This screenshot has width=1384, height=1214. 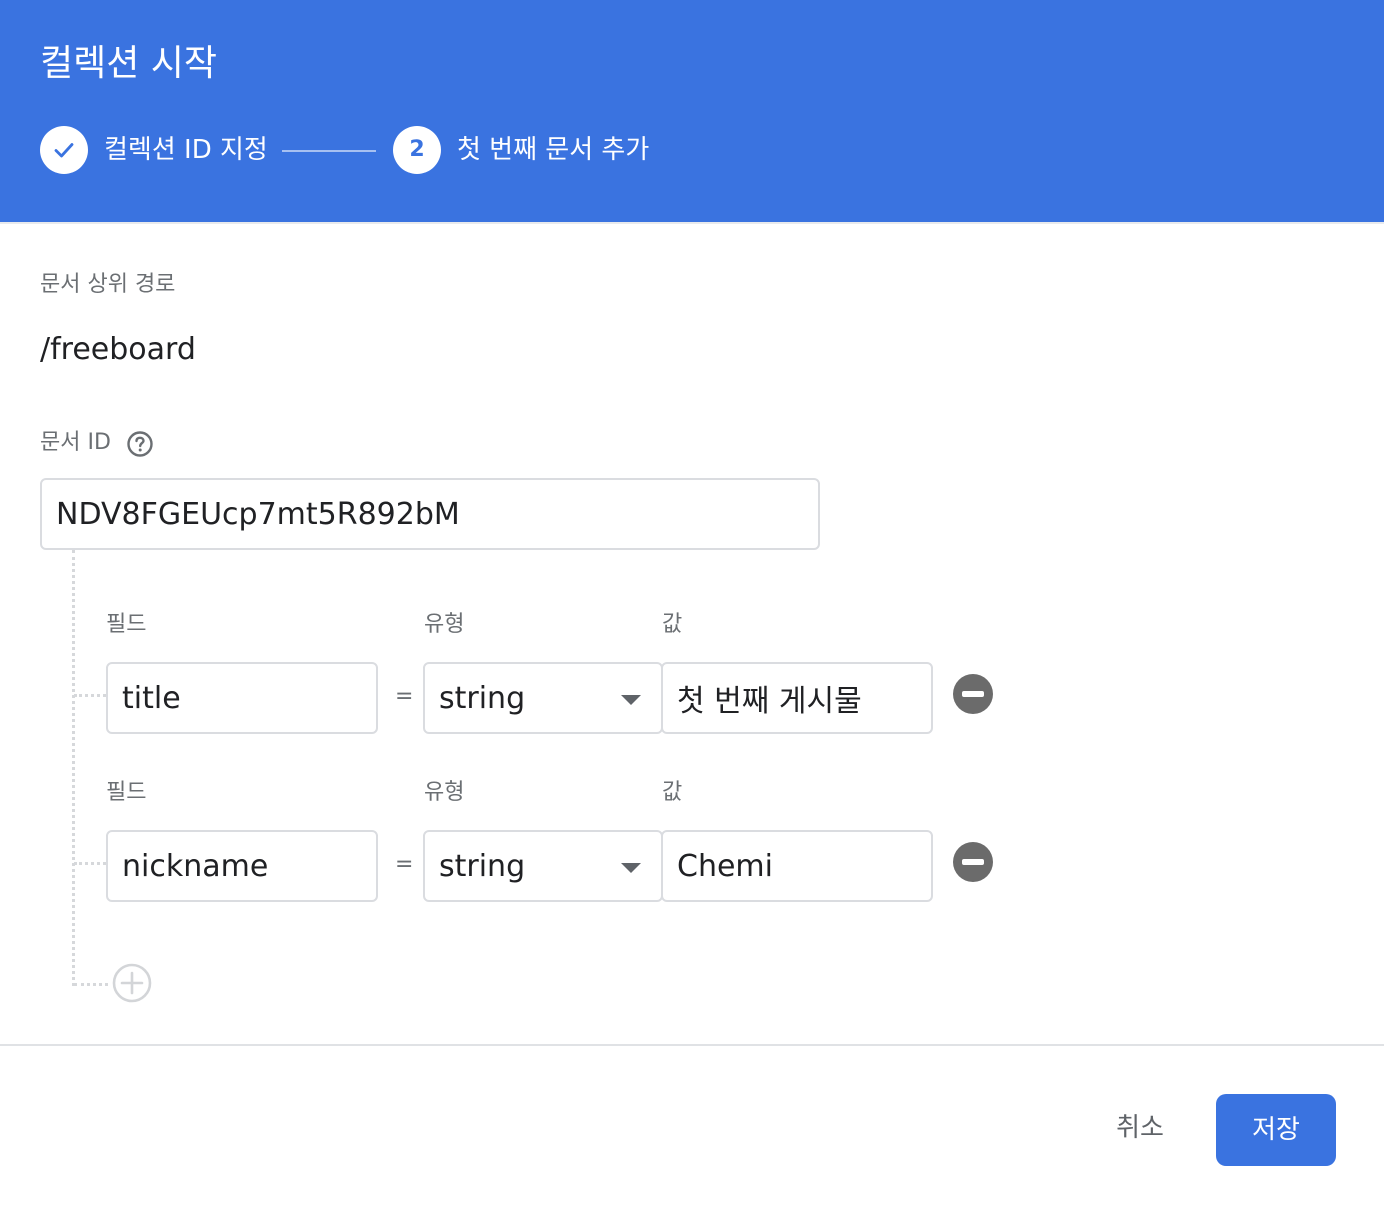 What do you see at coordinates (140, 444) in the screenshot?
I see `help-circle-icon` at bounding box center [140, 444].